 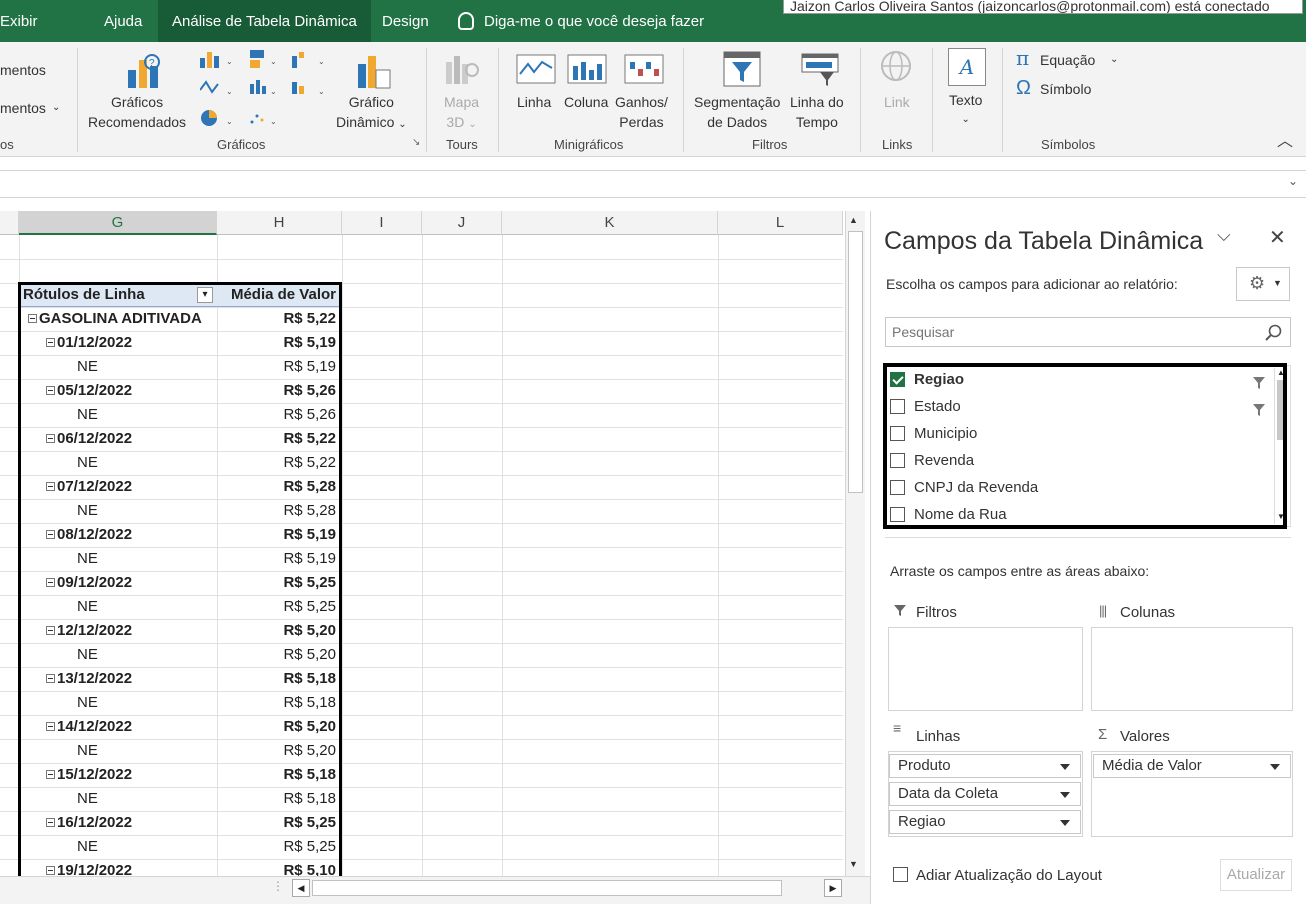 I want to click on chart-type-icons: ⌄ ⌄ ⌄ ⌄ ⌄ ⌄ ⌄ ⌄, so click(x=265, y=91).